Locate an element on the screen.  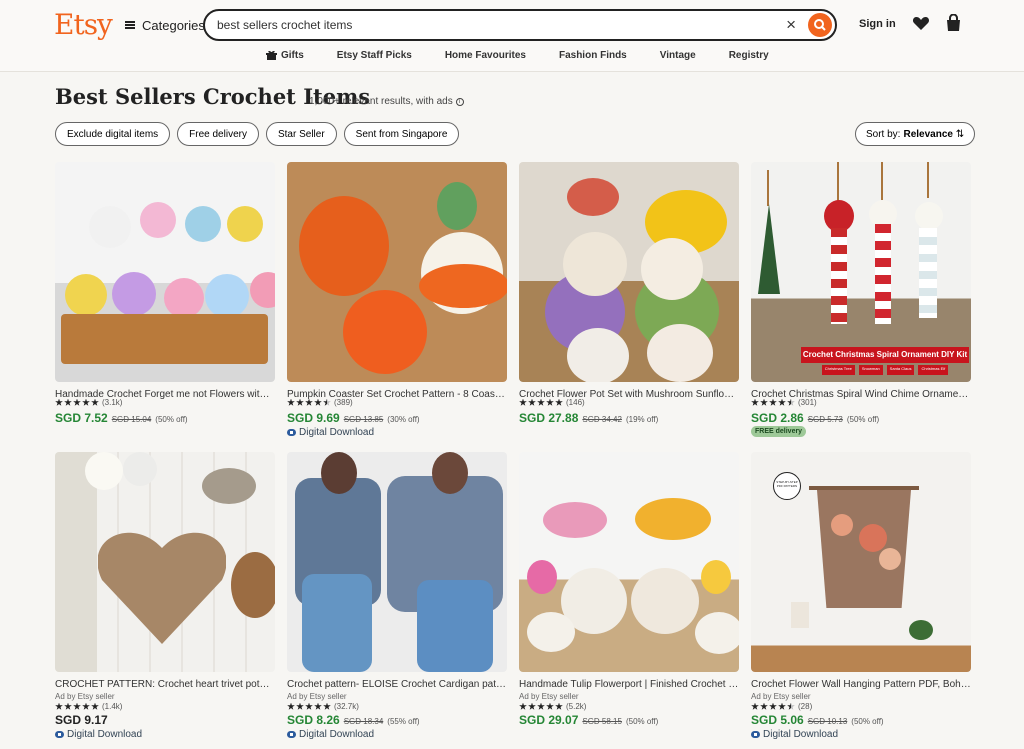
sort-dropdown: Sort by: Relevance ⇅ is located at coordinates (915, 134).